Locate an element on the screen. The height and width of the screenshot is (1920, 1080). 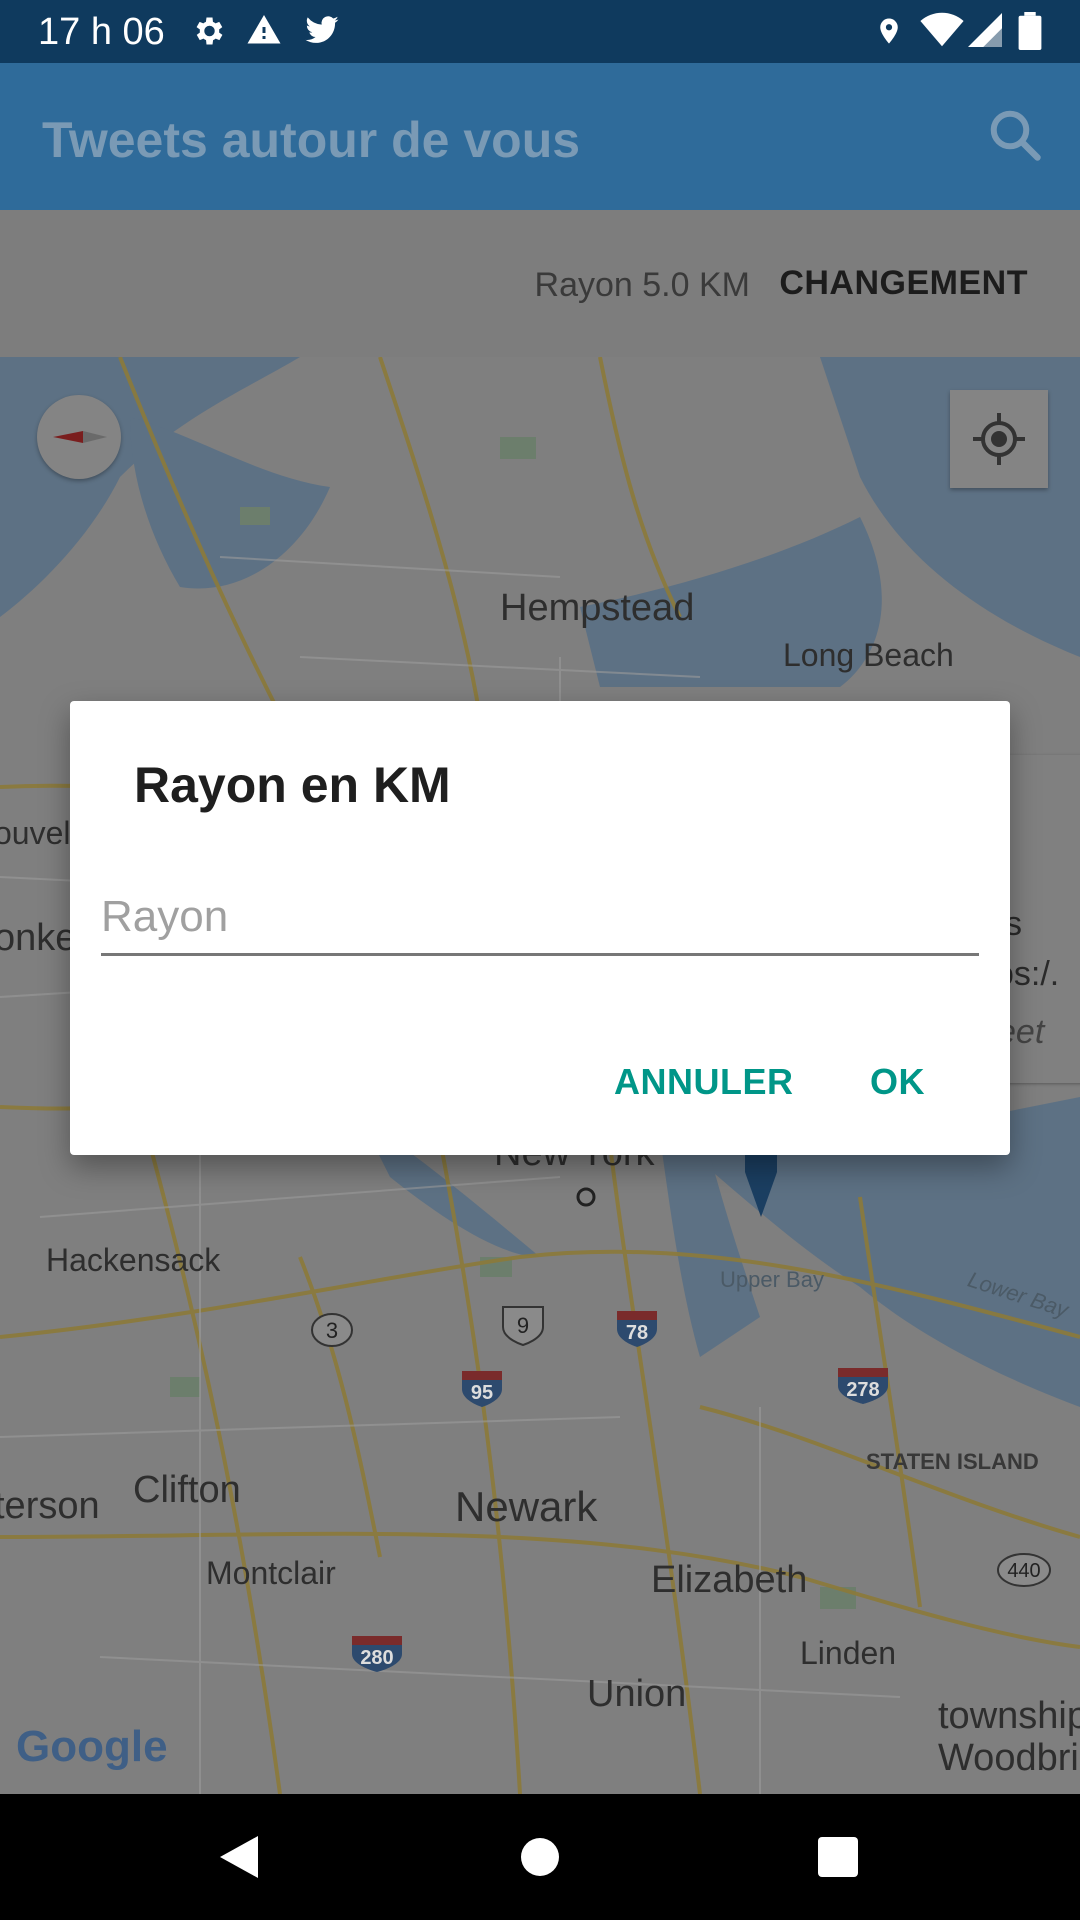
map-label-paterson: terson is located at coordinates (50, 1506).